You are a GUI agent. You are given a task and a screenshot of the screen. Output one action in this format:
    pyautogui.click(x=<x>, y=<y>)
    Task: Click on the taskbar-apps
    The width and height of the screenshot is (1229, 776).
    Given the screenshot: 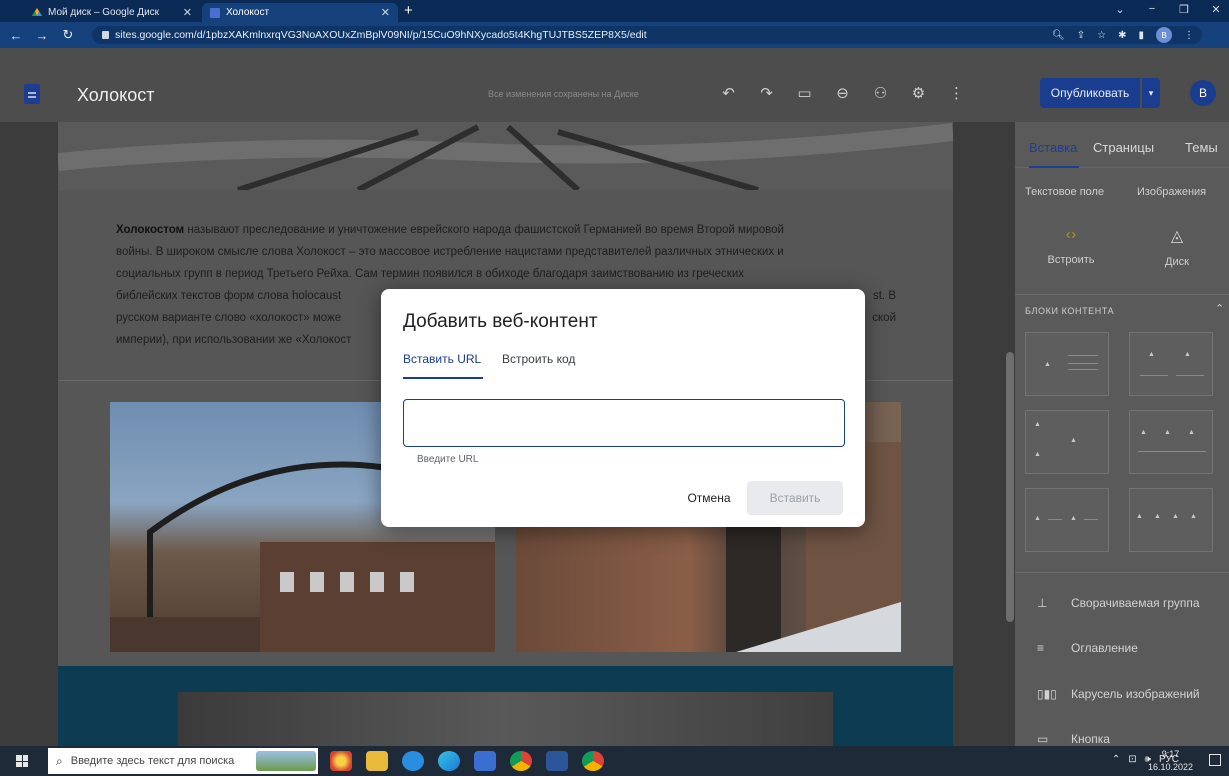 What is the action you would take?
    pyautogui.click(x=467, y=761)
    